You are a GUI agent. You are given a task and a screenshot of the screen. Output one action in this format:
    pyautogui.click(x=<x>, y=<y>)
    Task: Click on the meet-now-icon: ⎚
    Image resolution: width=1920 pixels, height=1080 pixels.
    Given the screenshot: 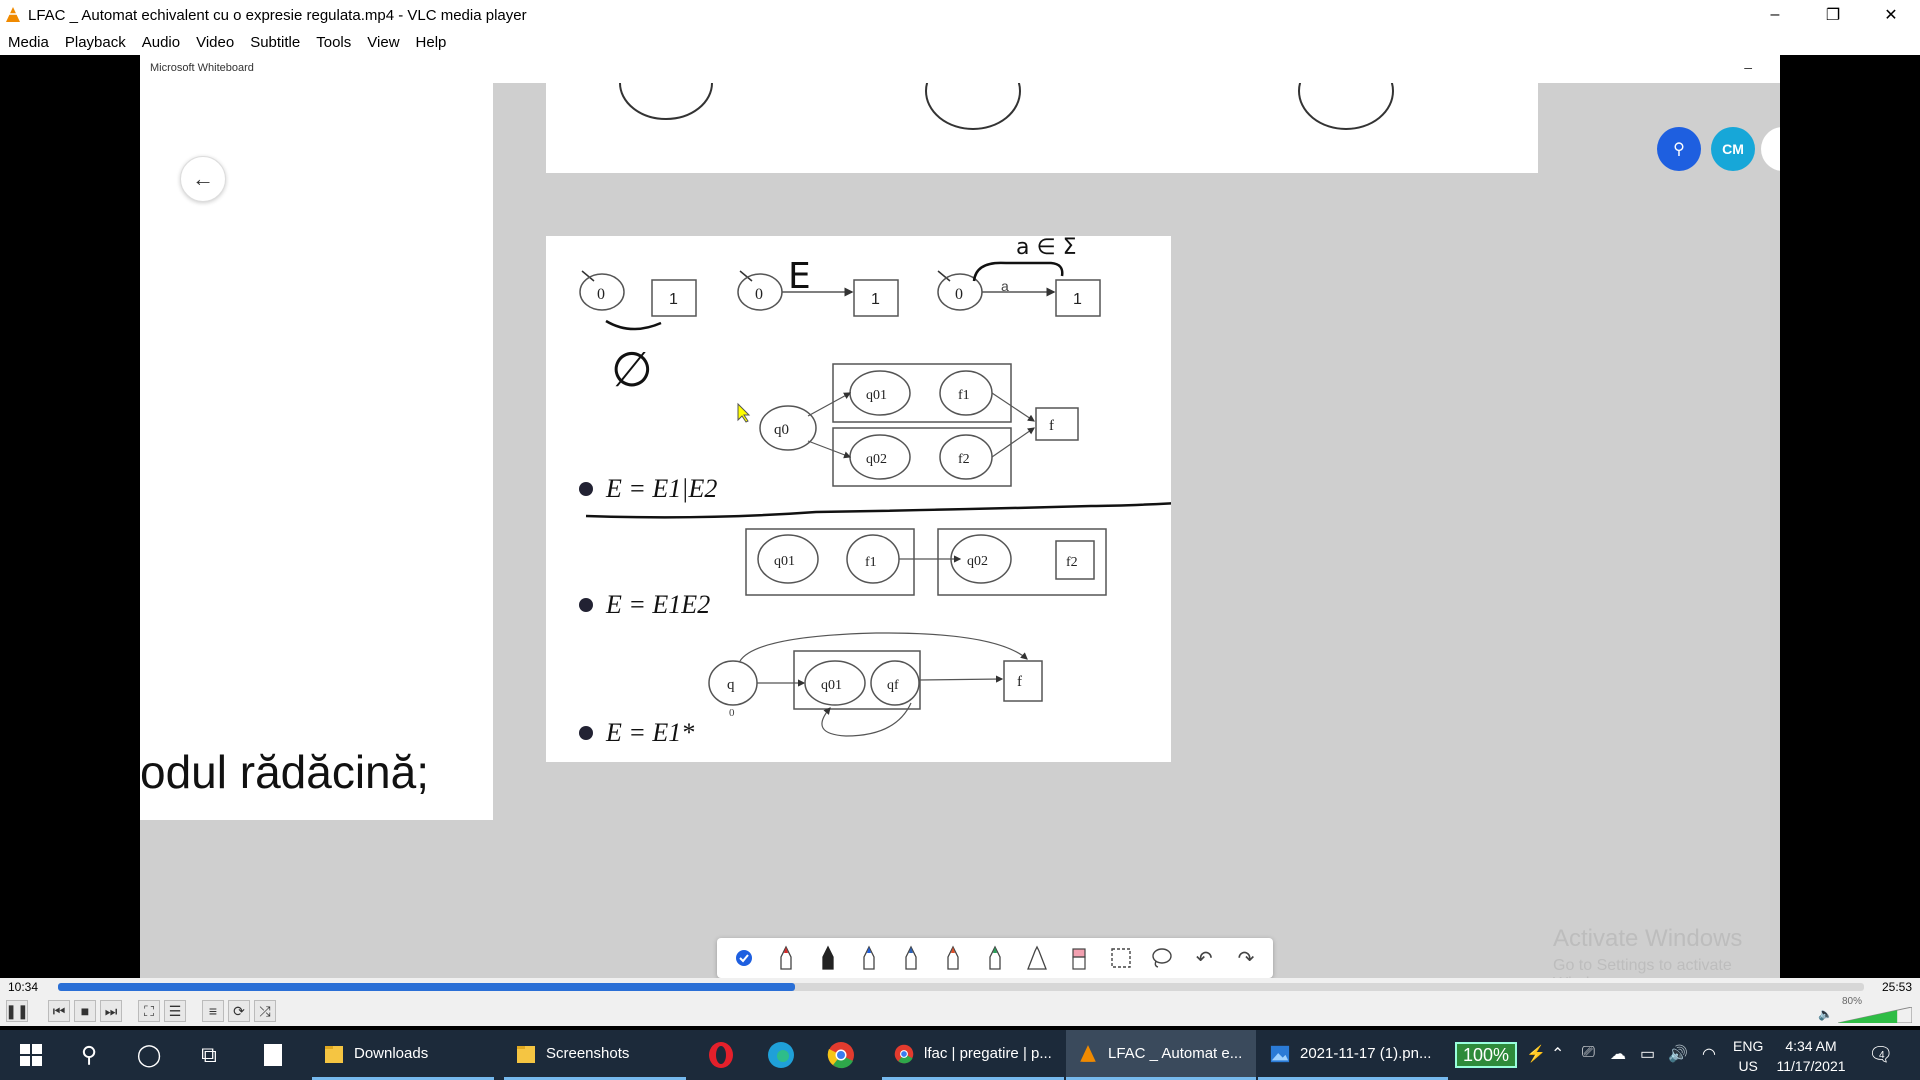 What is the action you would take?
    pyautogui.click(x=1588, y=1053)
    